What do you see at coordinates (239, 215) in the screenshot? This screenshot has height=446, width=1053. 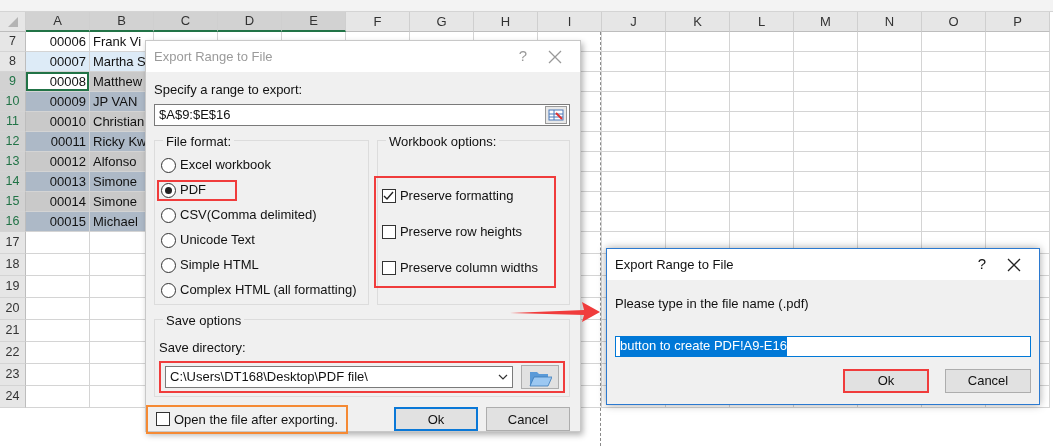 I see `radio-option: CSV(Comma delimited)` at bounding box center [239, 215].